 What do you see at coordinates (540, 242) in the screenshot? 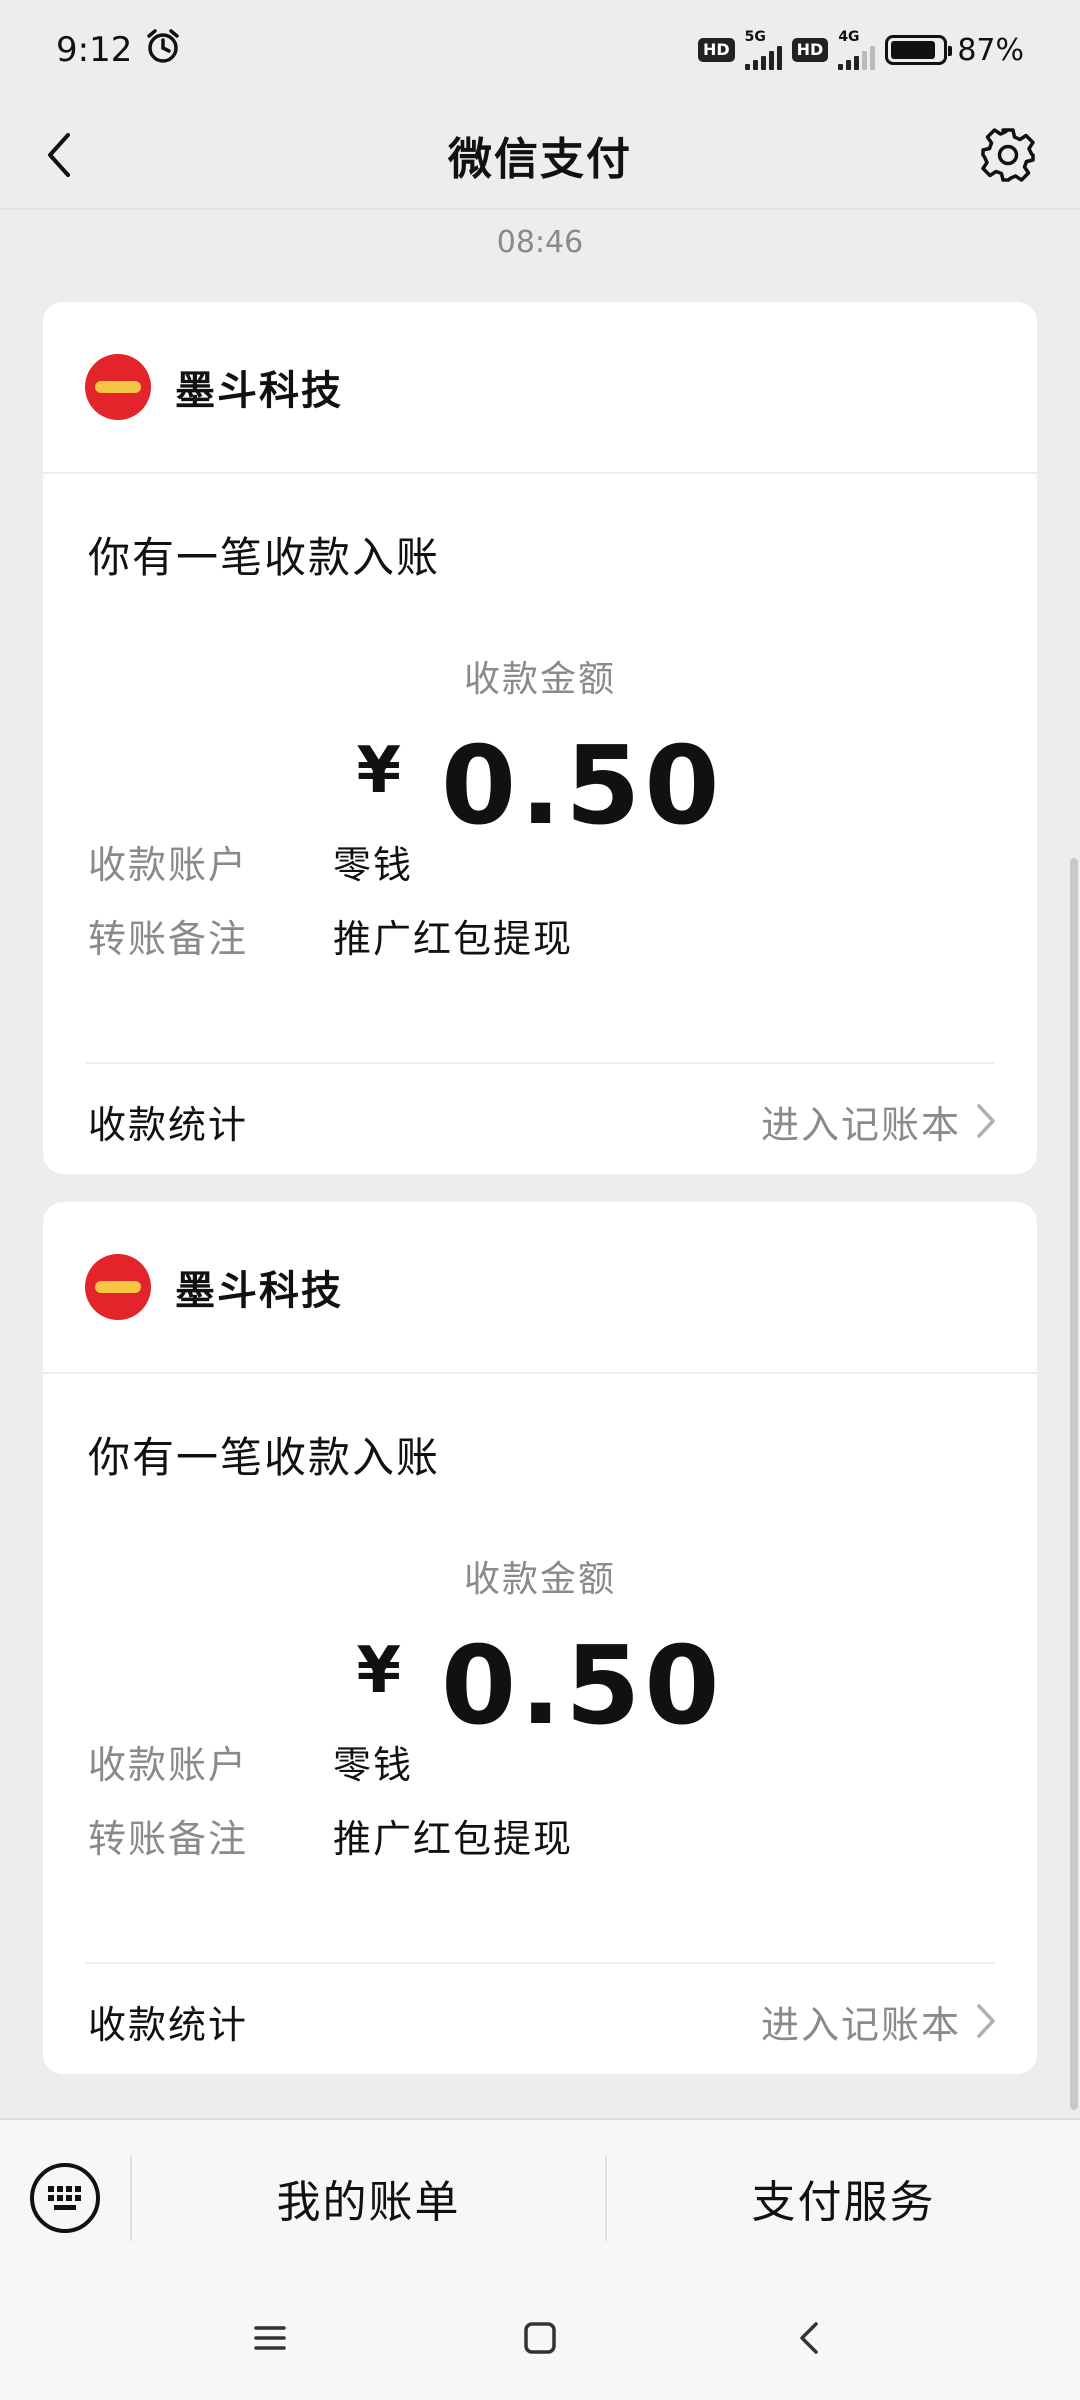
I see `message-timestamp: 08:46` at bounding box center [540, 242].